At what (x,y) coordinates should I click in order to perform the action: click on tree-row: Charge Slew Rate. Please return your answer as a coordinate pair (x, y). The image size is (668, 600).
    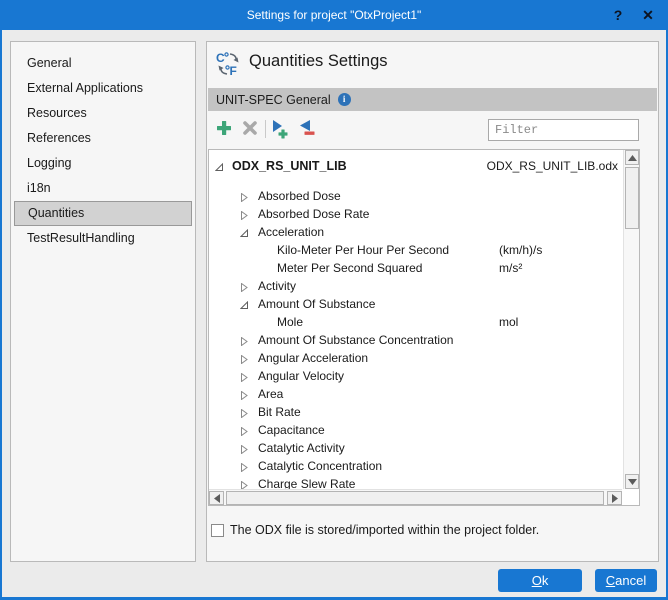
    Looking at the image, I should click on (416, 482).